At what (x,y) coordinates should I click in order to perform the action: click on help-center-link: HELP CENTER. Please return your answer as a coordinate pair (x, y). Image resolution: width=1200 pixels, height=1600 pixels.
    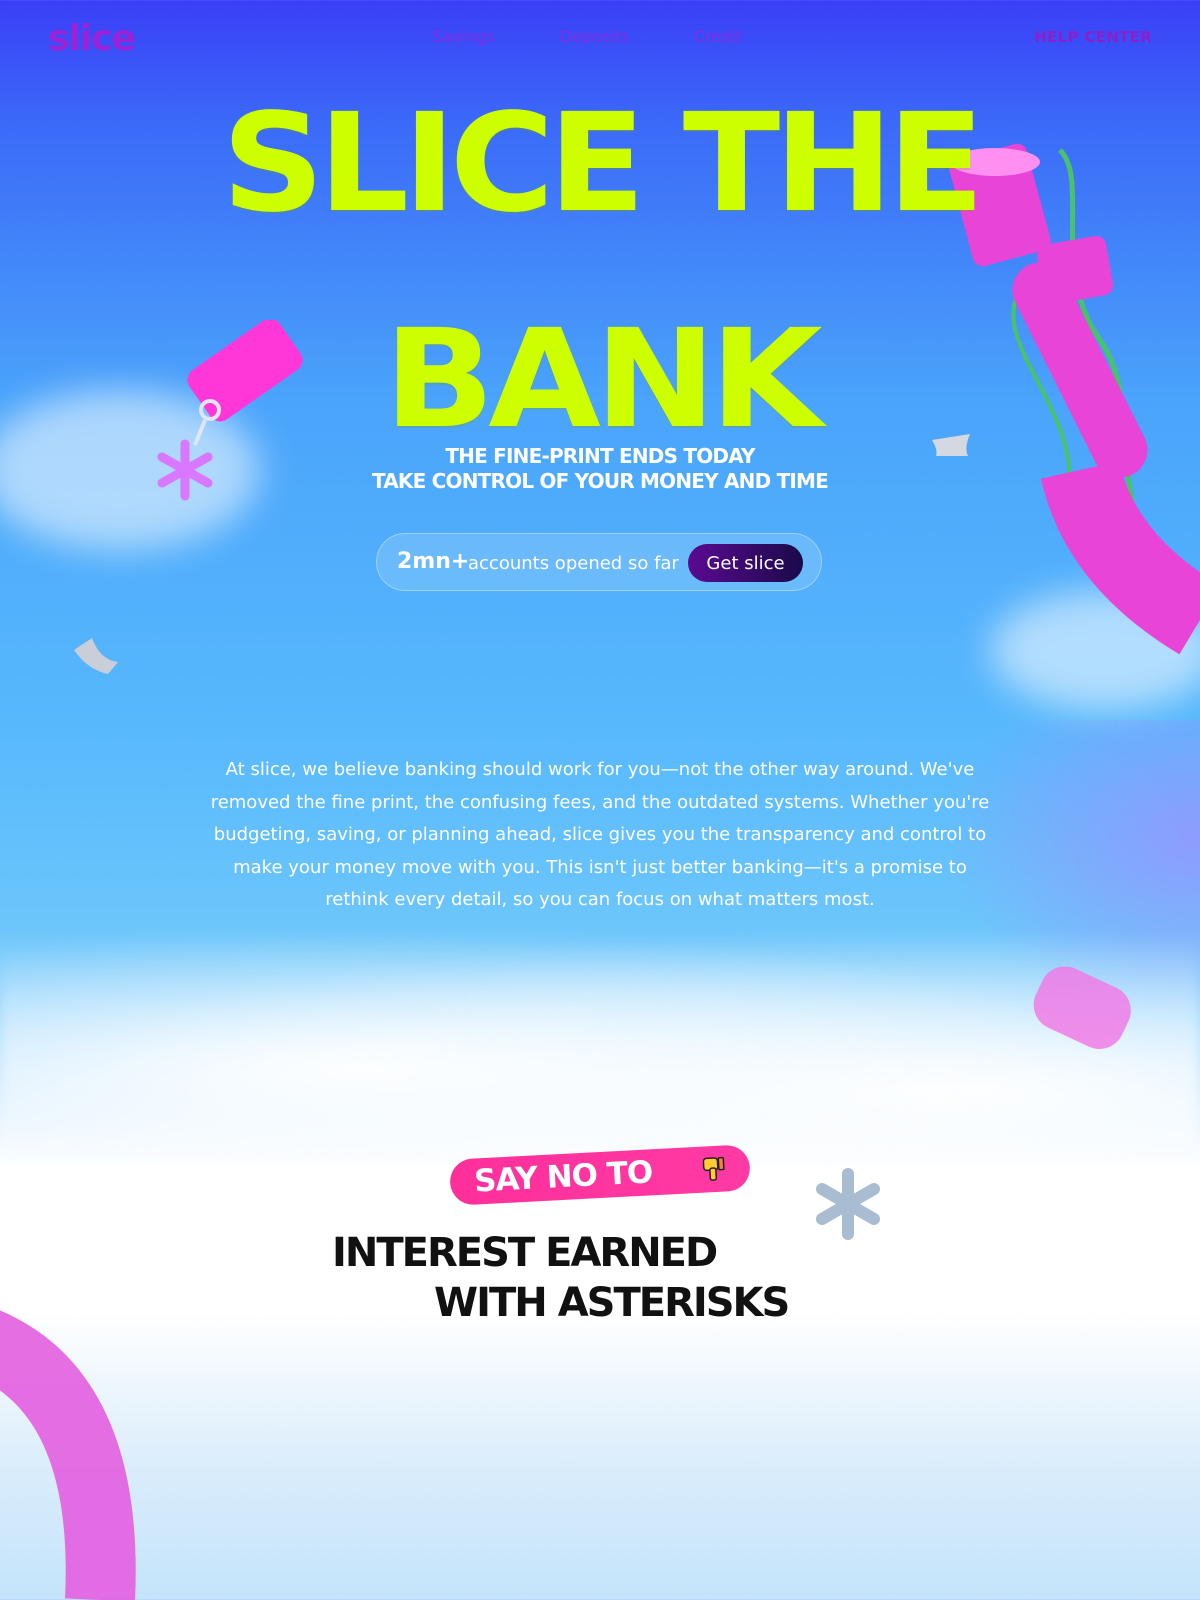
    Looking at the image, I should click on (1093, 37).